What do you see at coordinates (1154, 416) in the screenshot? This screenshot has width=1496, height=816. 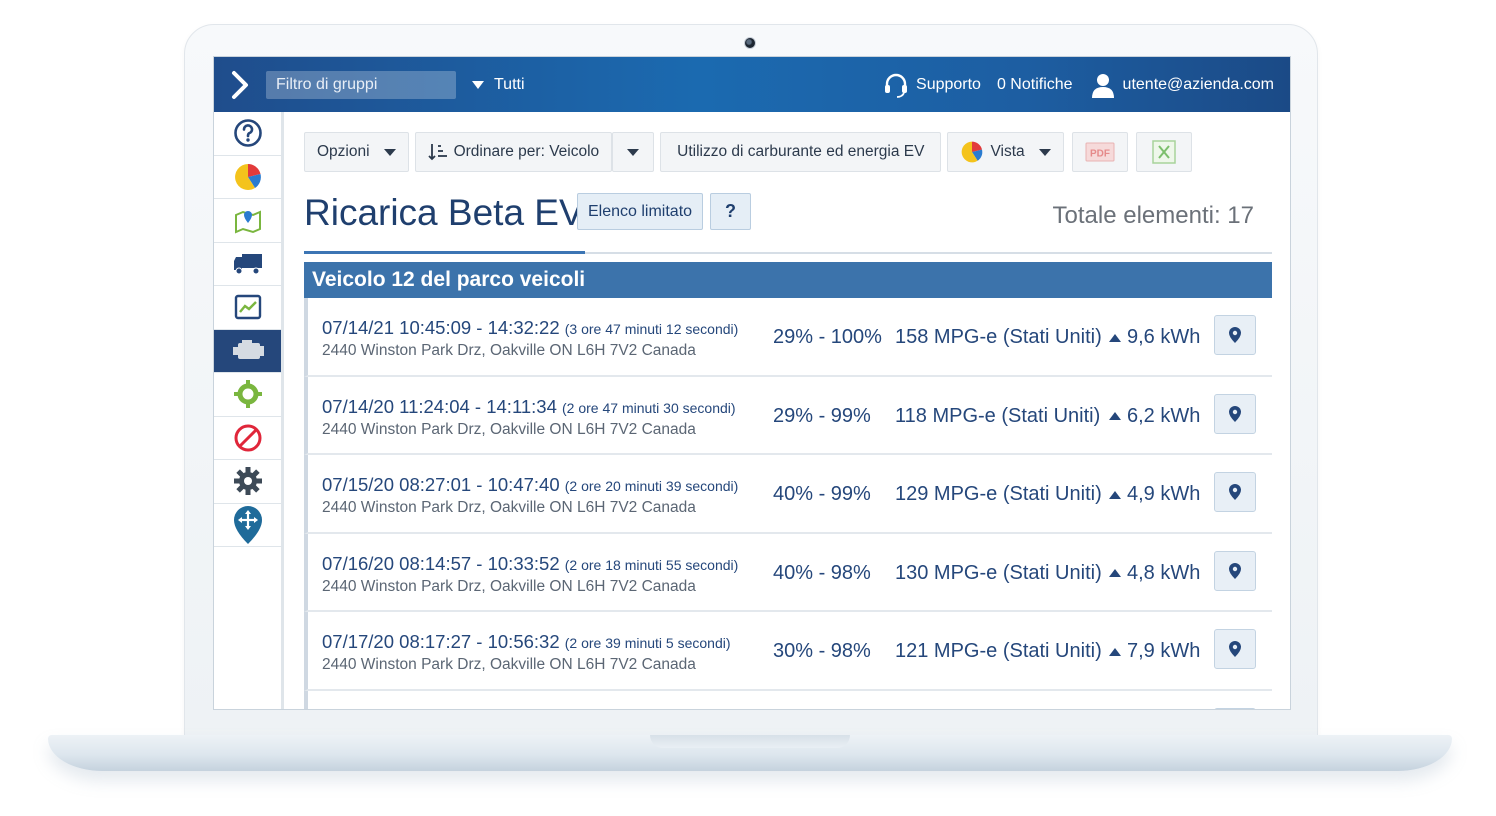 I see `energy-value: 6,2 kWh` at bounding box center [1154, 416].